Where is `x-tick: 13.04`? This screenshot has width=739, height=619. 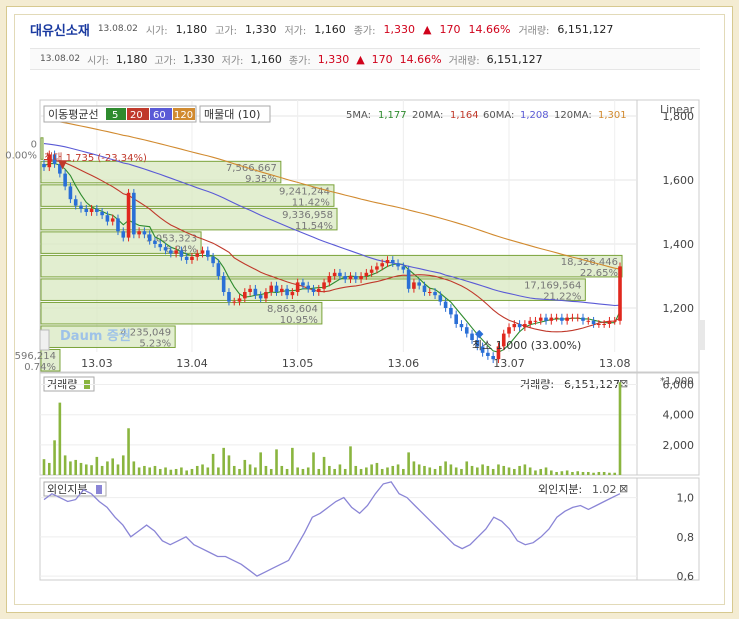
x-tick: 13.04 is located at coordinates (192, 363).